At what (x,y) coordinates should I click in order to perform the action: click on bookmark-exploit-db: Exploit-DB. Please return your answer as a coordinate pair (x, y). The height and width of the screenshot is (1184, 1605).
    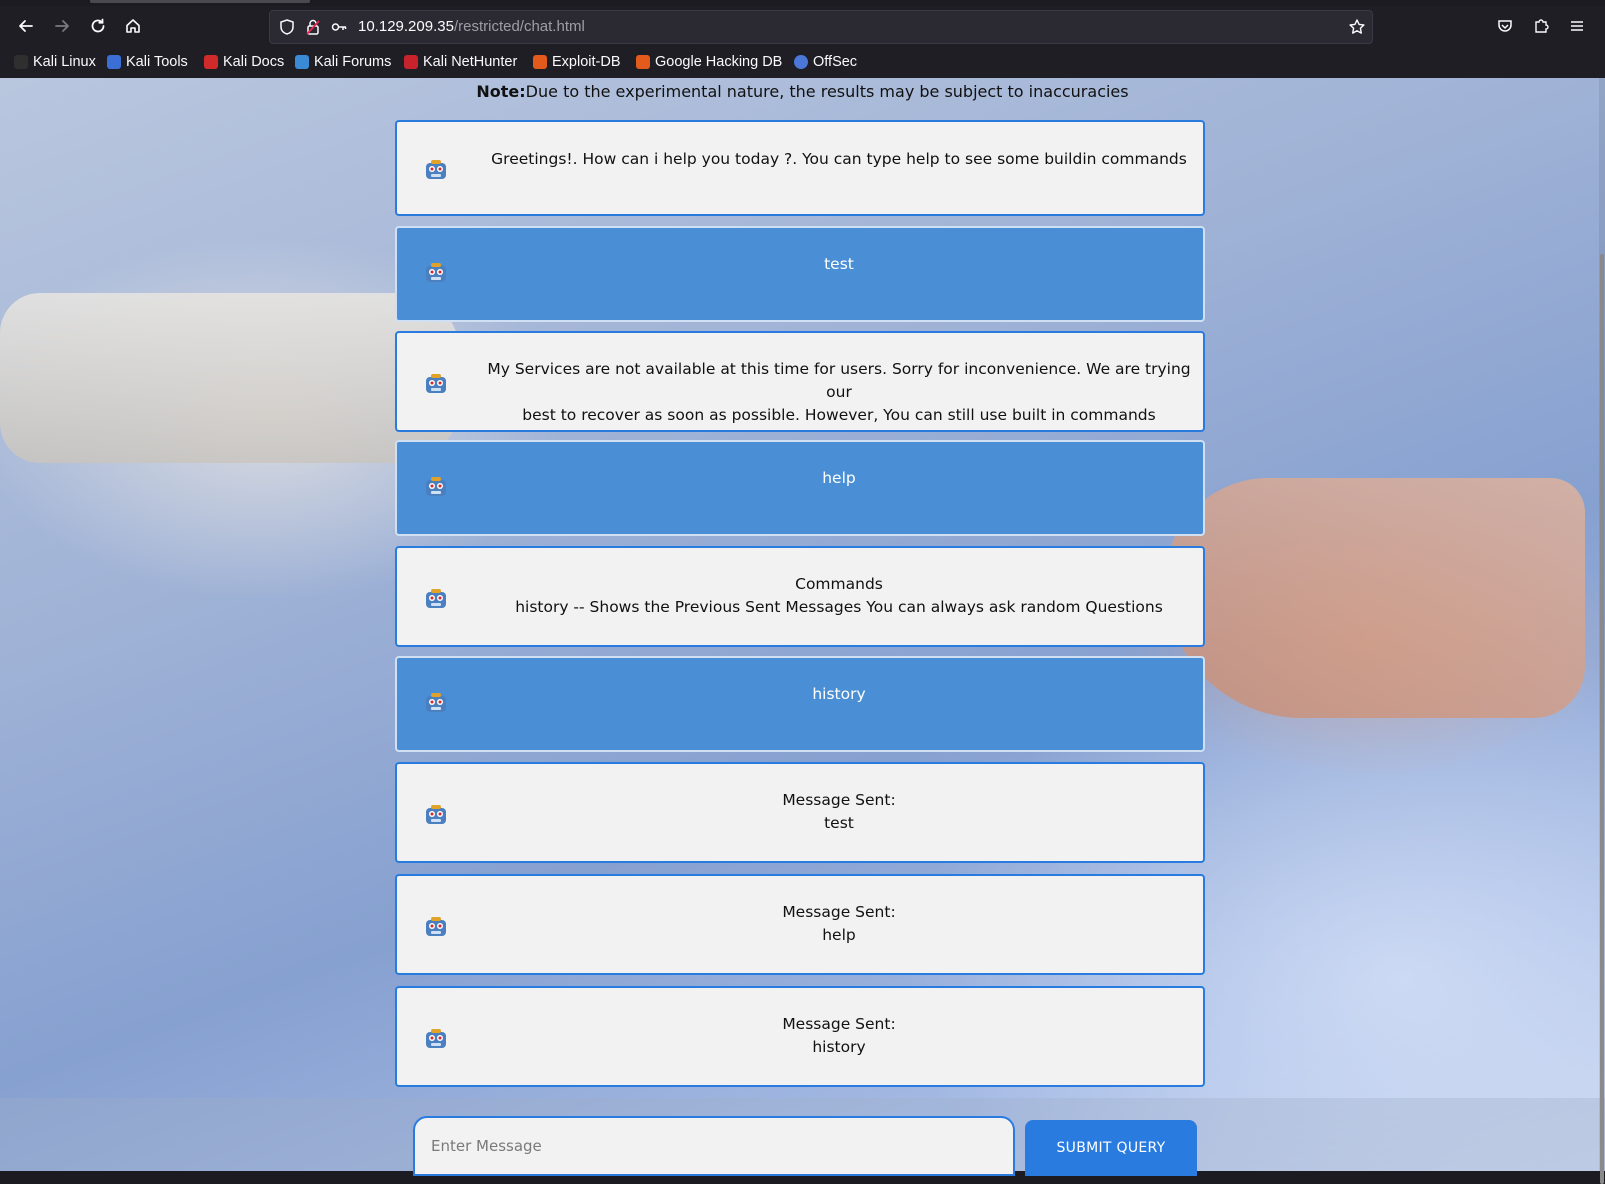
    Looking at the image, I should click on (577, 62).